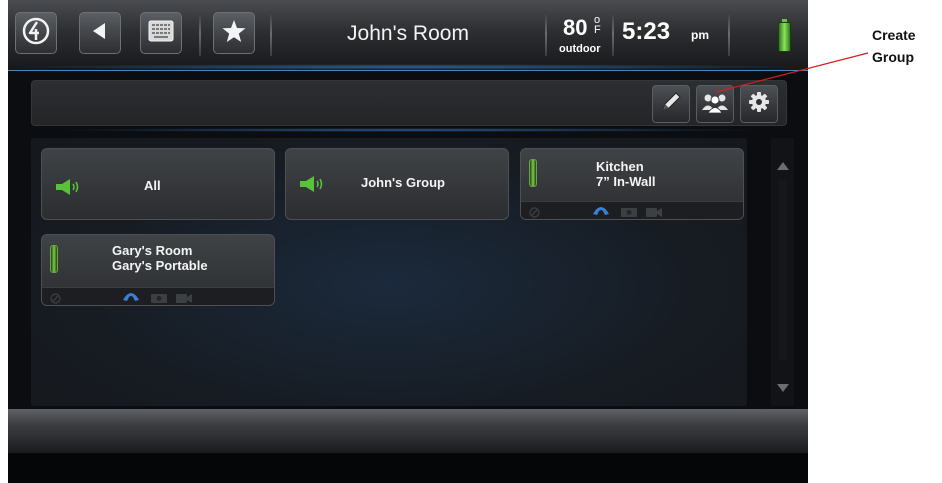 The width and height of the screenshot is (942, 483). I want to click on callout-line, so click(792, 72).